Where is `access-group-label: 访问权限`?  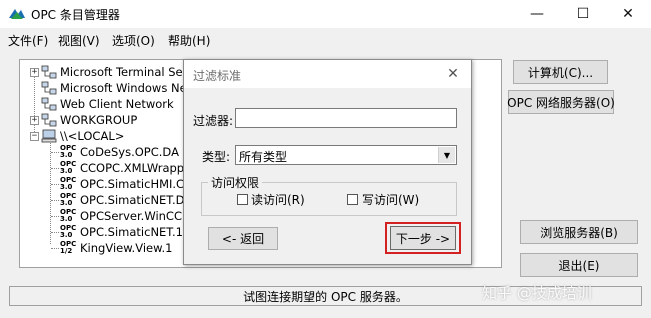 access-group-label: 访问权限 is located at coordinates (235, 182).